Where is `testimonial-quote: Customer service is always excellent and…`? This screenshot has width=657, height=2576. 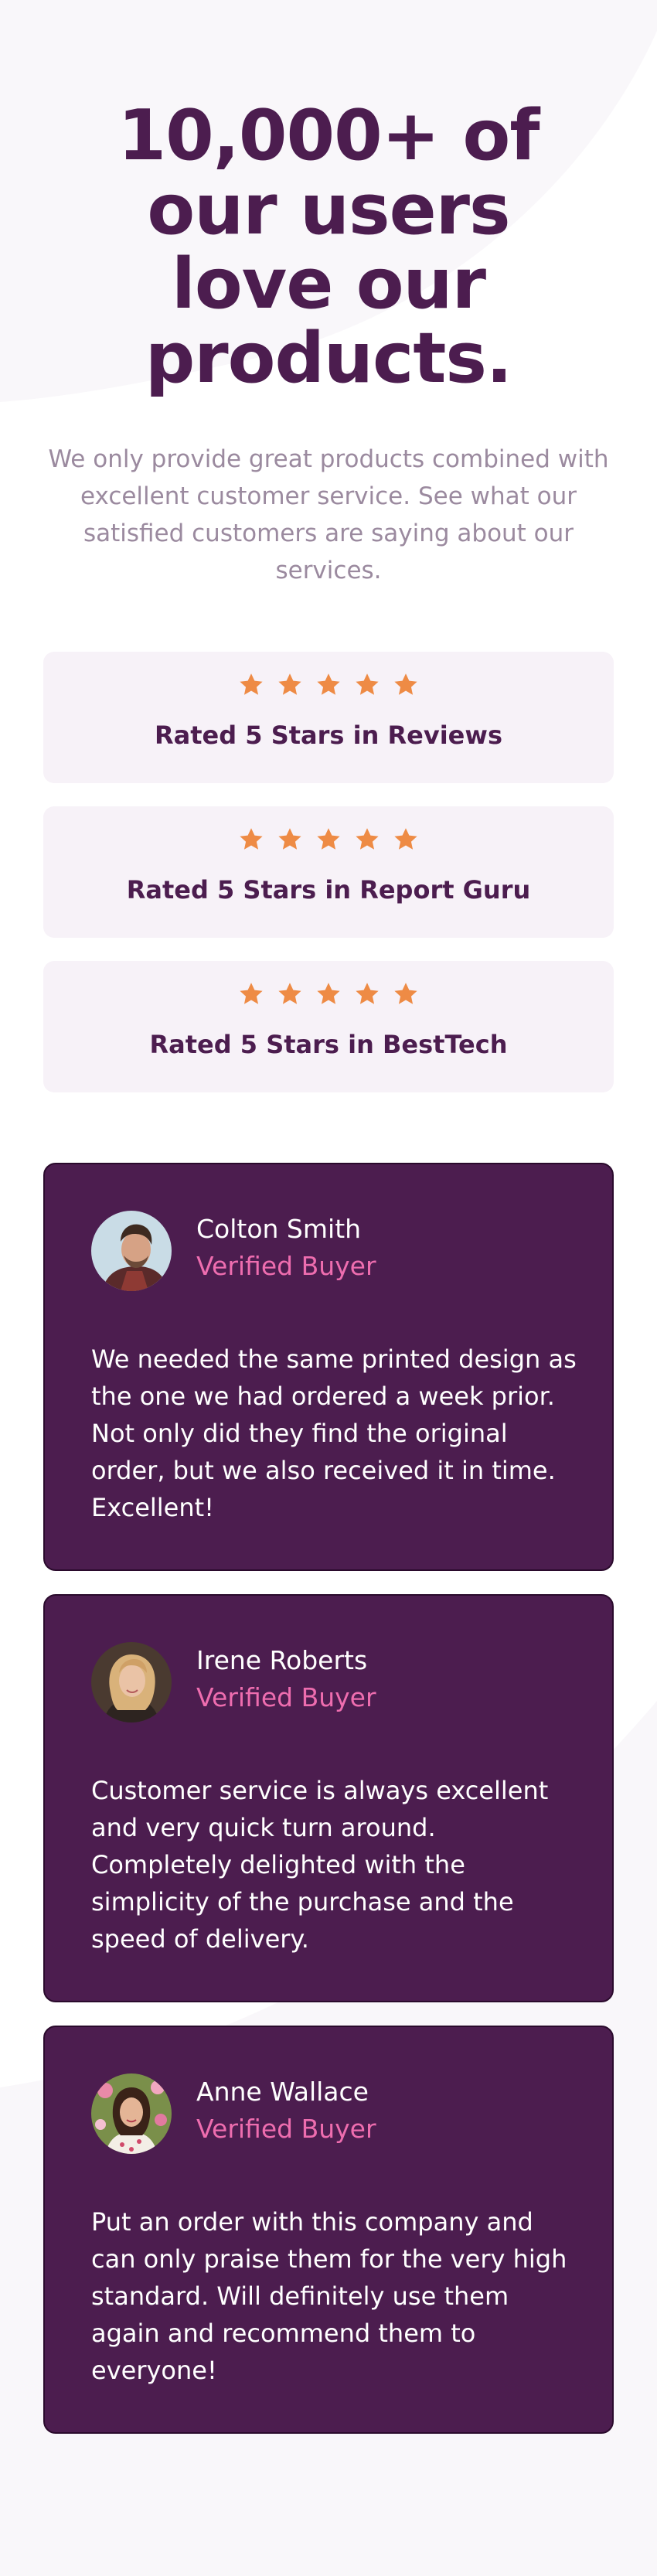
testimonial-quote: Customer service is always excellent and… is located at coordinates (320, 1865).